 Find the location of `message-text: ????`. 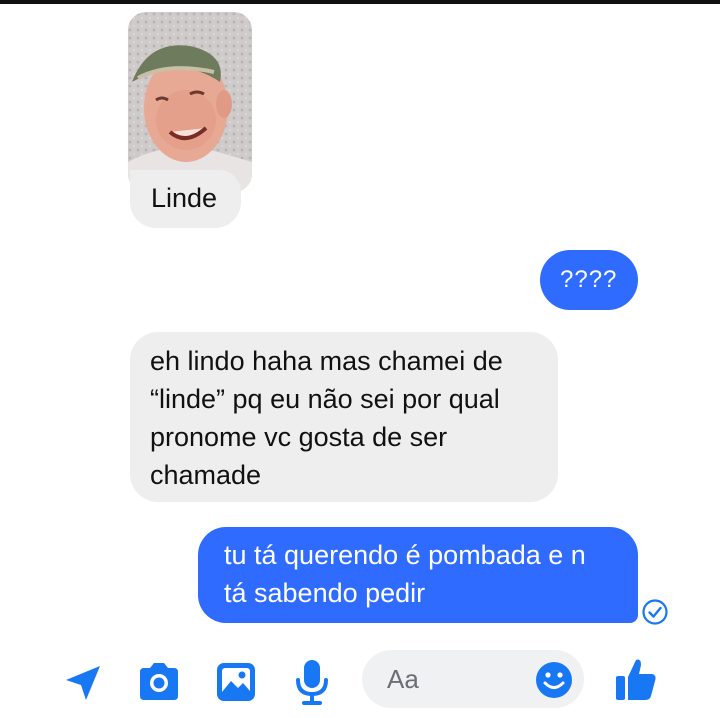

message-text: ???? is located at coordinates (589, 279).